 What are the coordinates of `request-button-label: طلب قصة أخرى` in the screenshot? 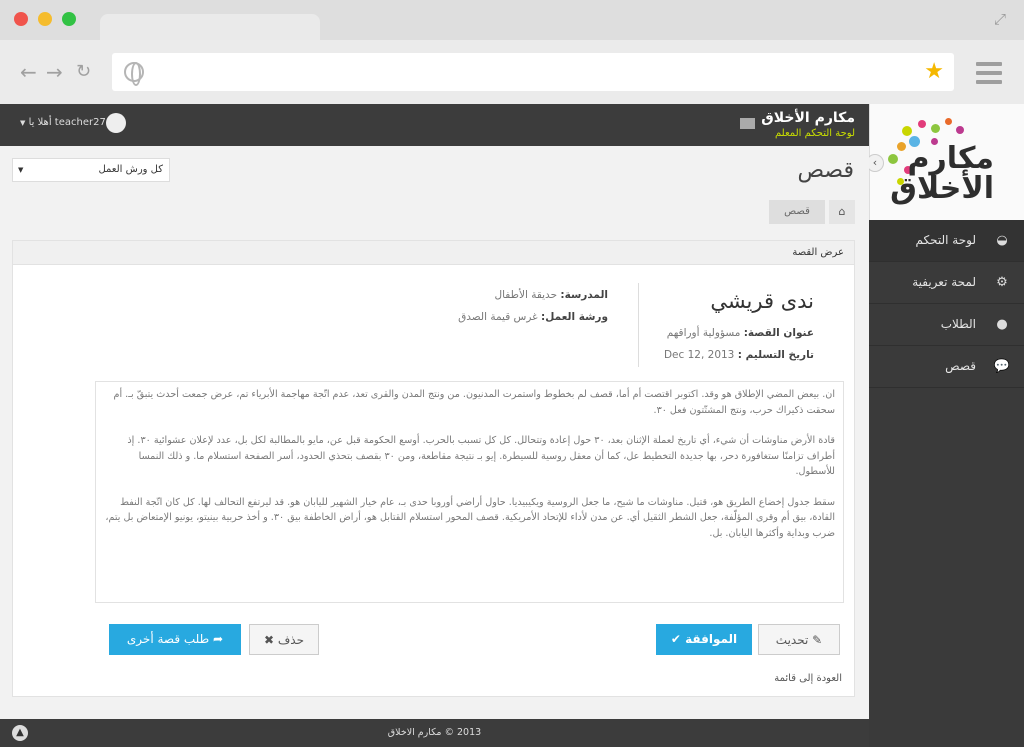 It's located at (168, 639).